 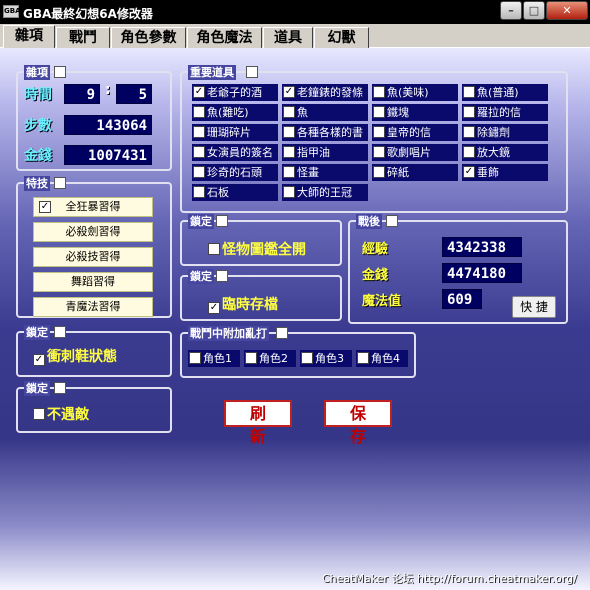 I want to click on key-item: 石板, so click(x=235, y=192).